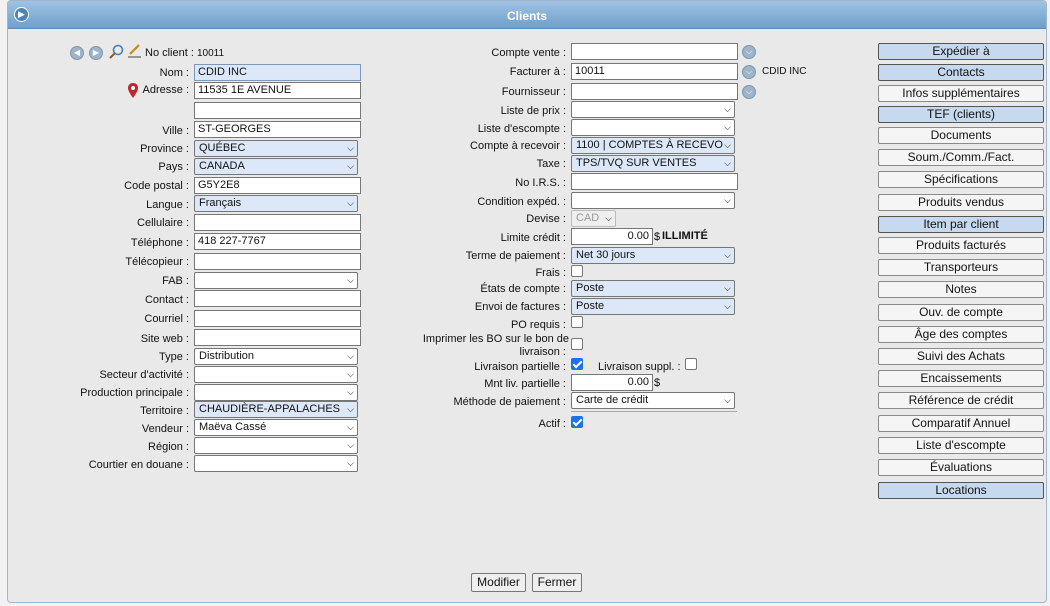 The height and width of the screenshot is (606, 1050). I want to click on devise-select: CAD ⌵, so click(593, 218).